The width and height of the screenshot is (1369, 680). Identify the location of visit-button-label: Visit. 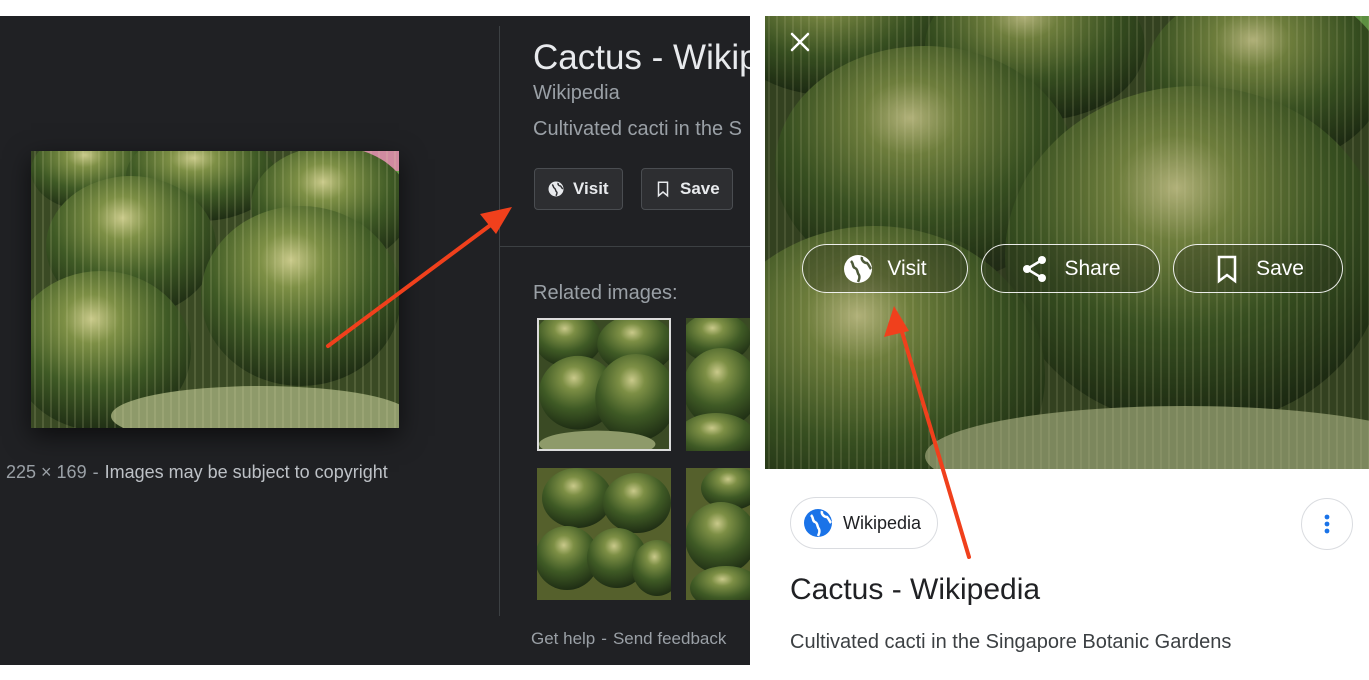
(591, 188).